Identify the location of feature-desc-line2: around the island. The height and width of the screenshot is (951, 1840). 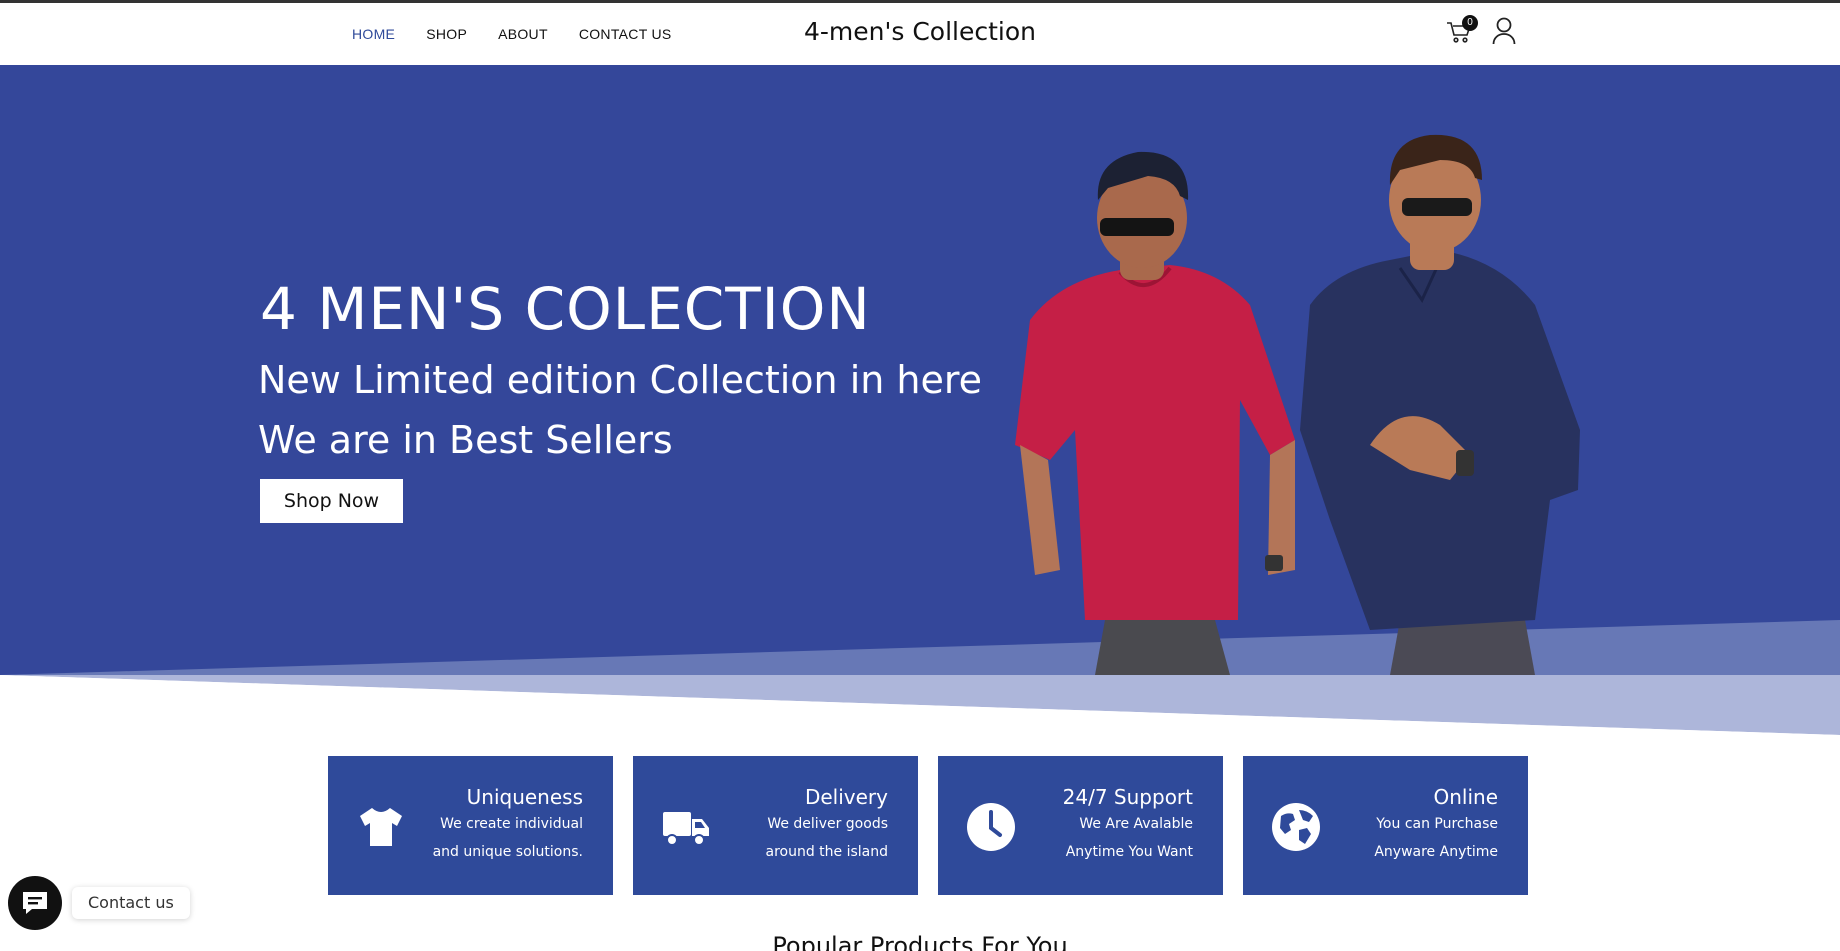
(826, 852).